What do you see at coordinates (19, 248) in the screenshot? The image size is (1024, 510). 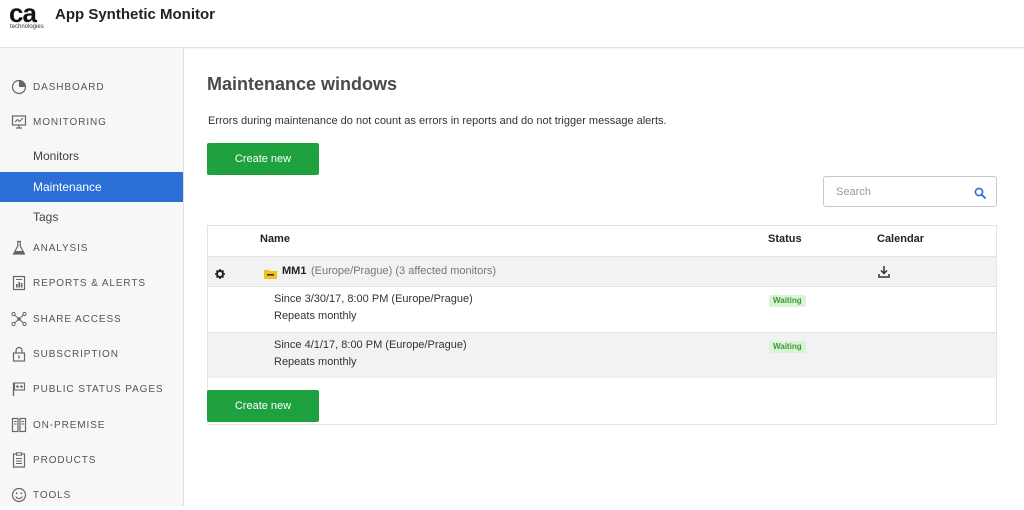 I see `flask-icon` at bounding box center [19, 248].